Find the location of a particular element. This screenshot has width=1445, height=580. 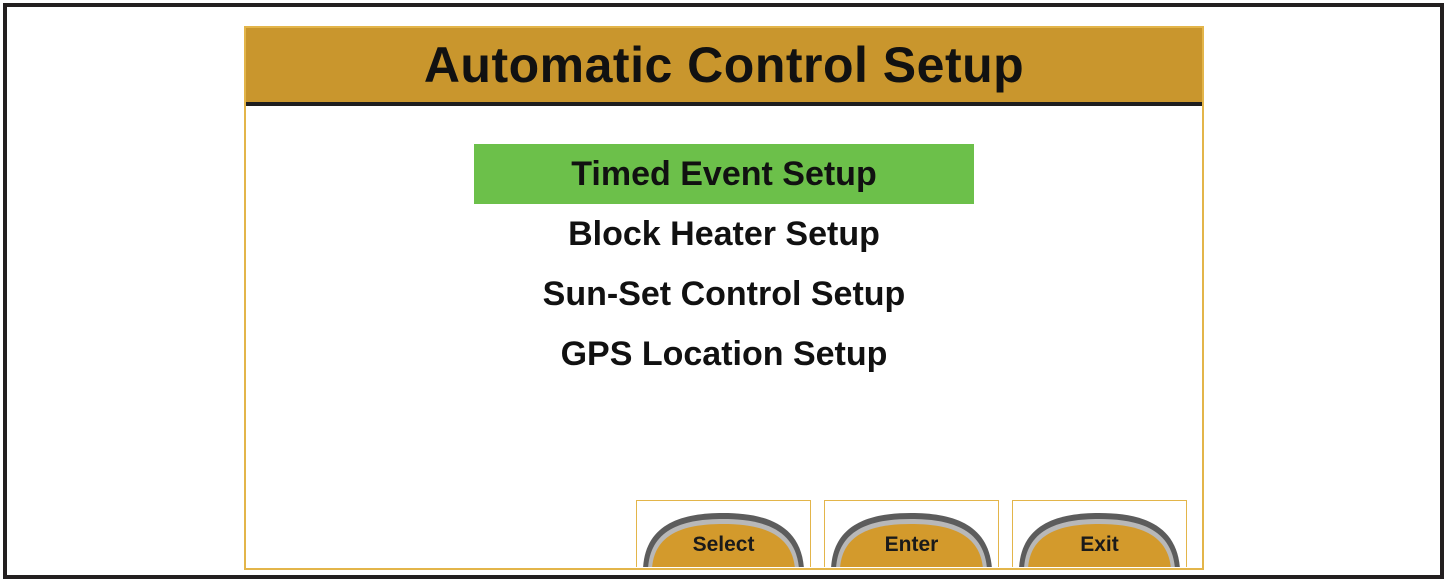

enter-button: Enter is located at coordinates (911, 533).